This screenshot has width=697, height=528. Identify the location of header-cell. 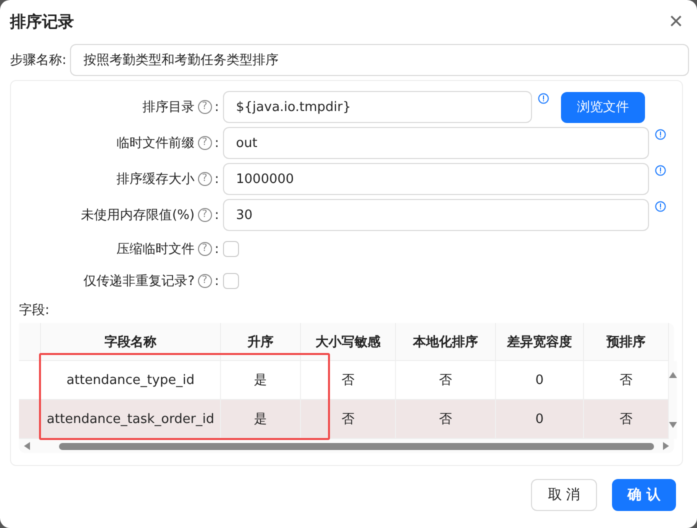
(30, 342).